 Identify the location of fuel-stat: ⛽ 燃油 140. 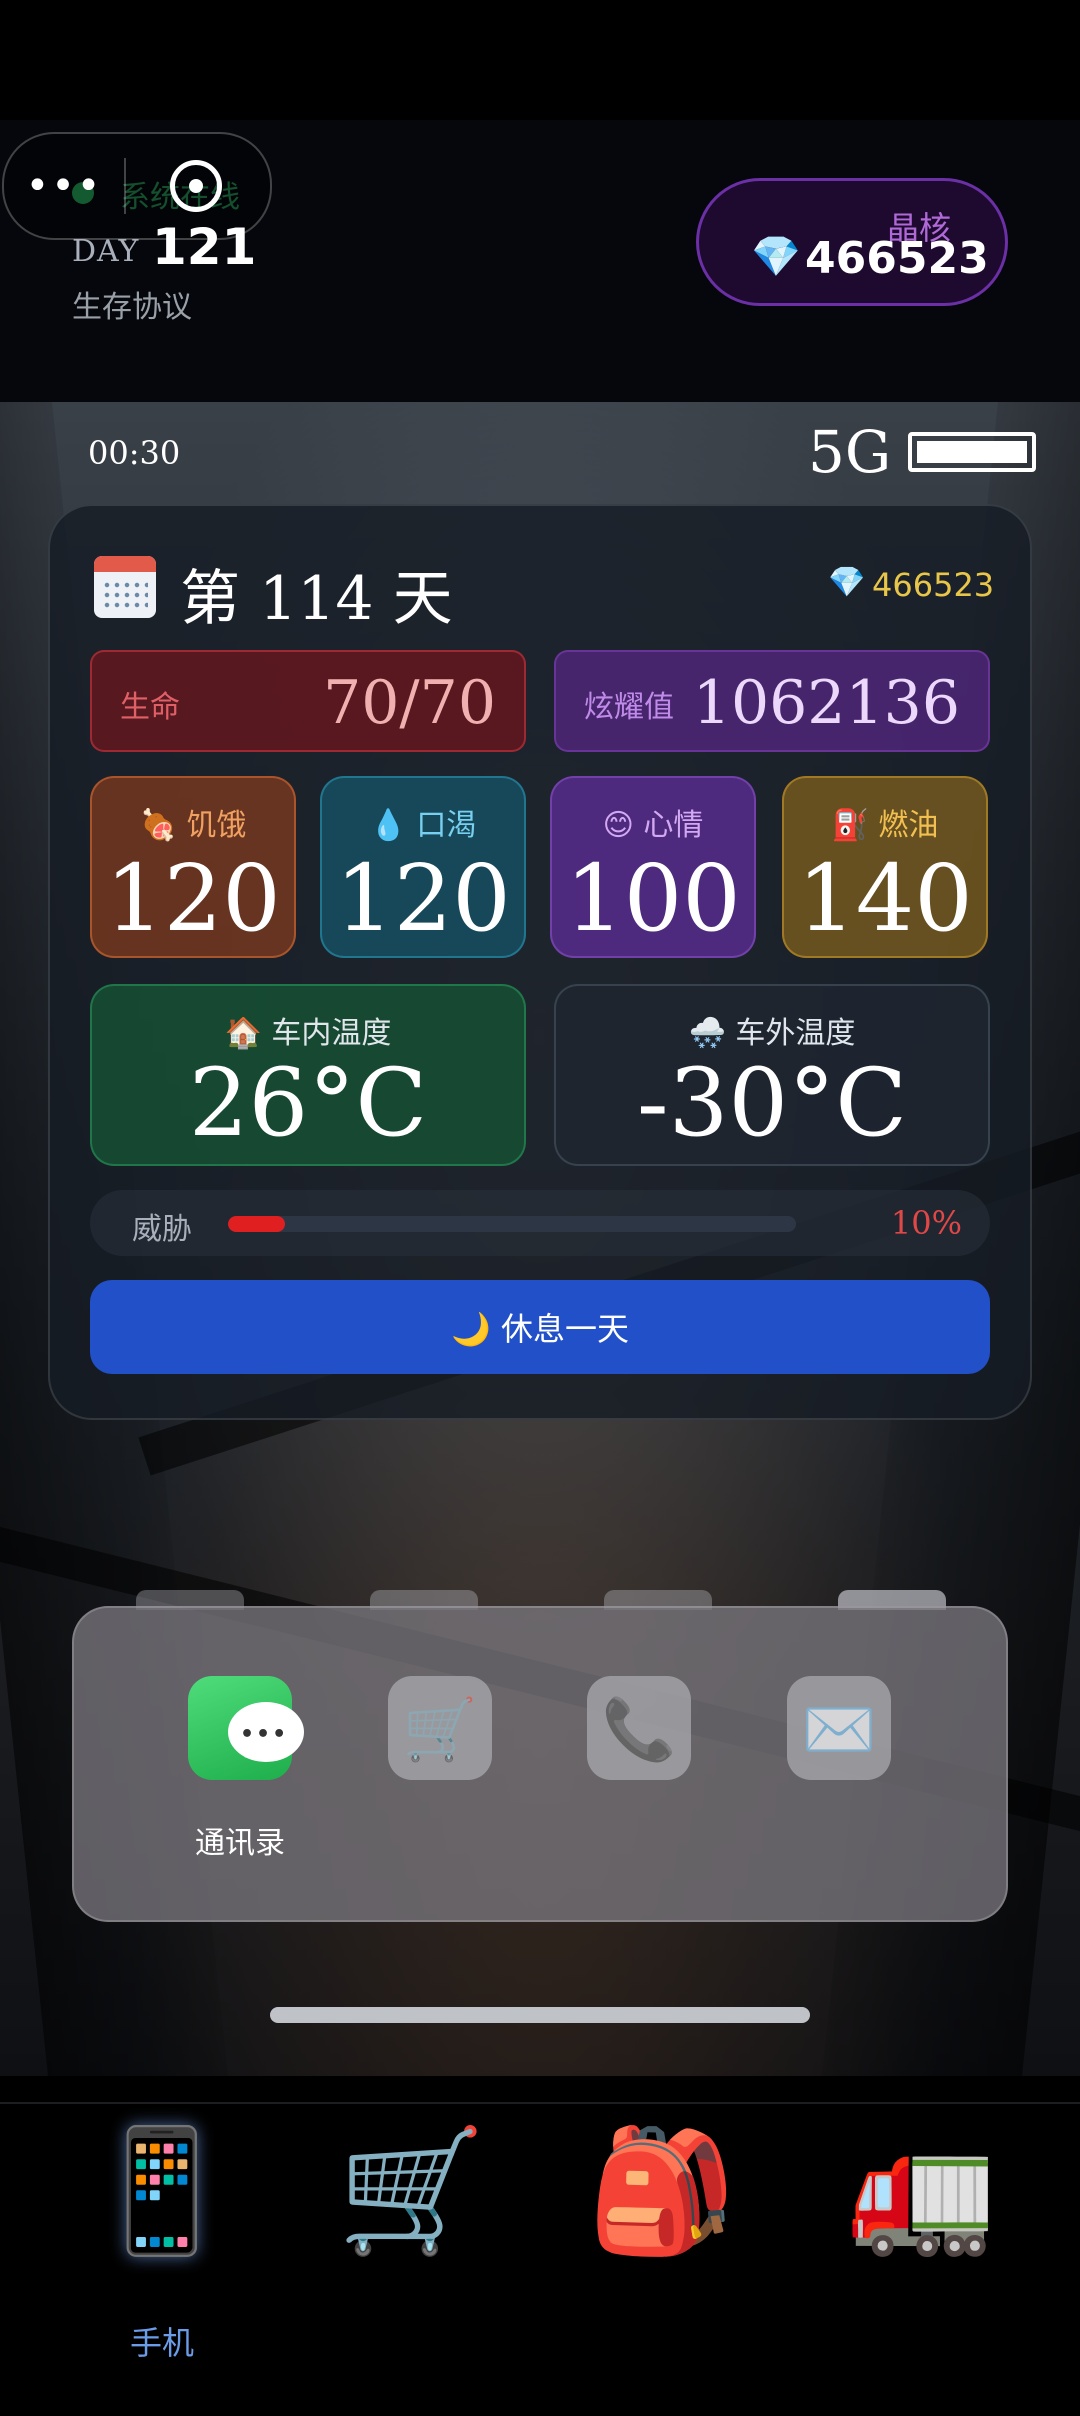
(885, 867).